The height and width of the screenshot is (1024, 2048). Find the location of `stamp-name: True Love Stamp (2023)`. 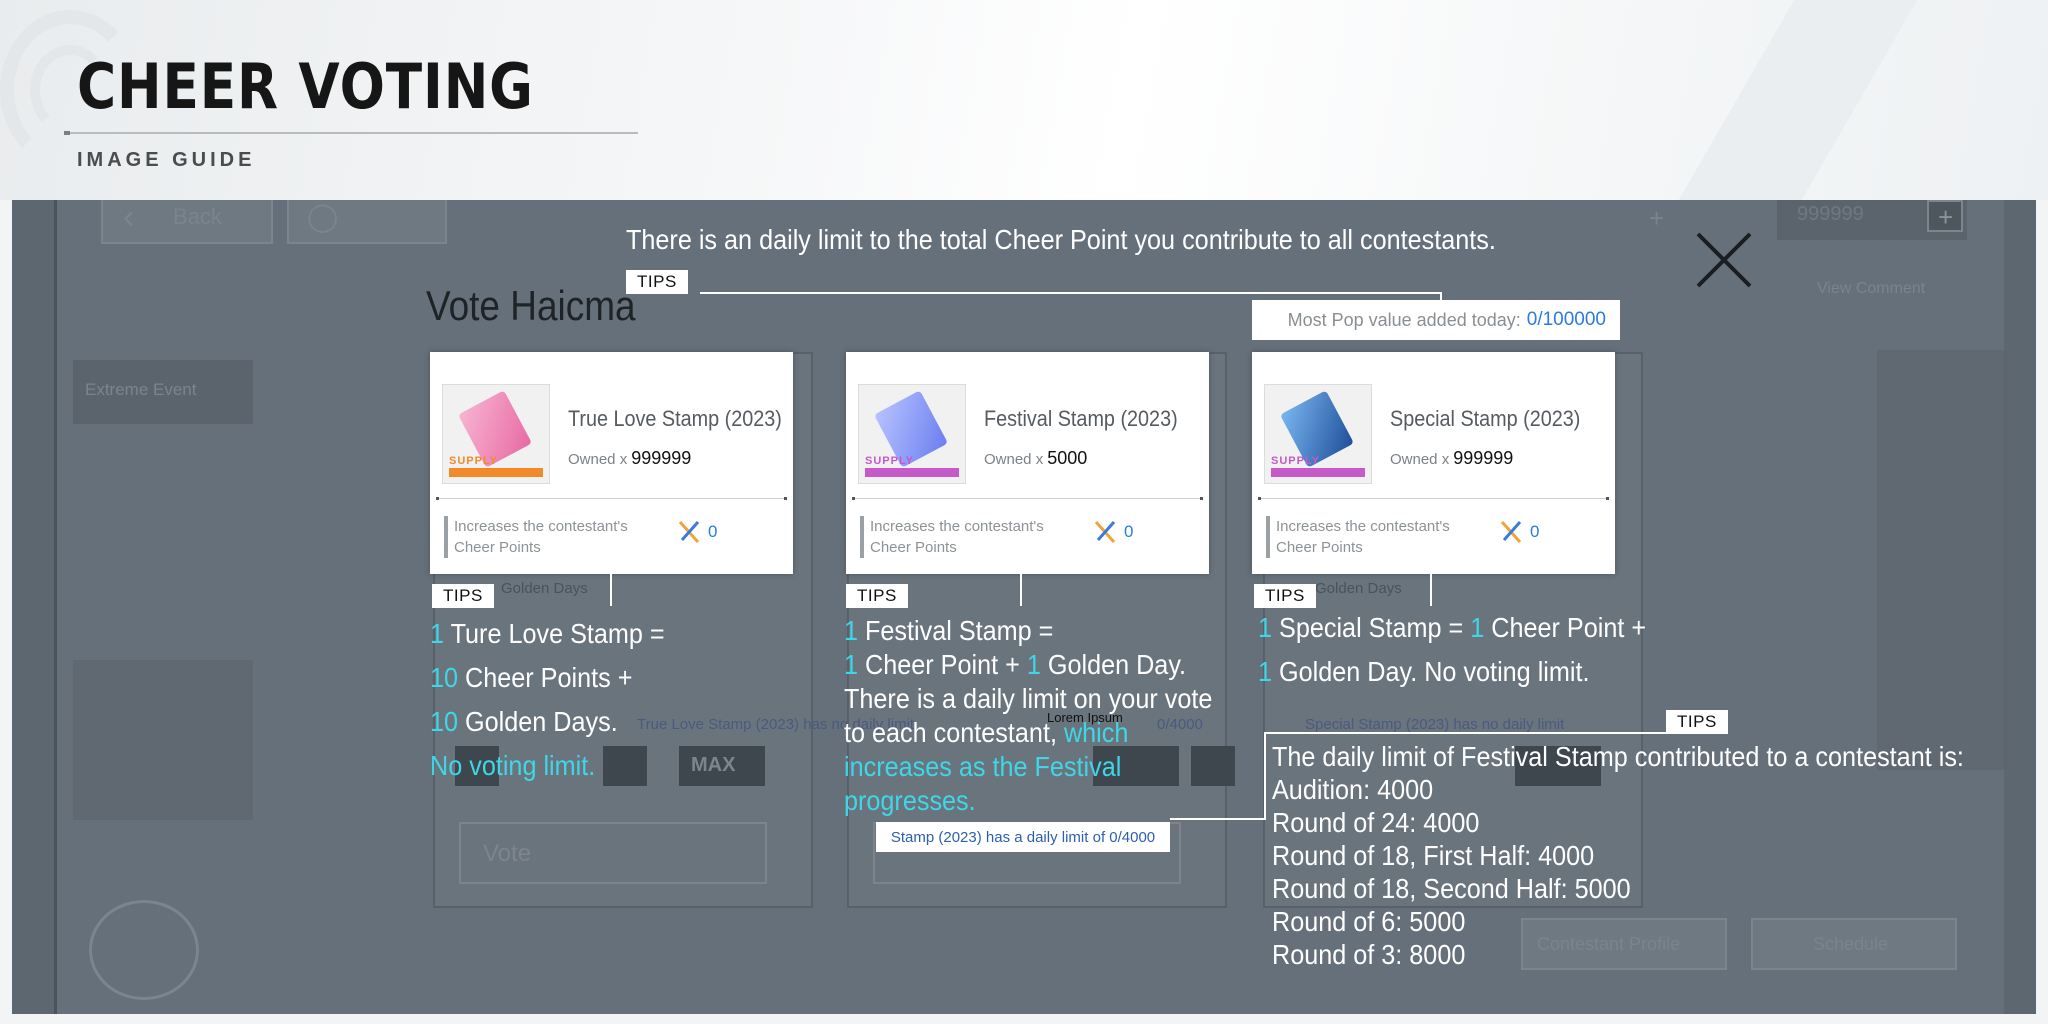

stamp-name: True Love Stamp (2023) is located at coordinates (675, 418).